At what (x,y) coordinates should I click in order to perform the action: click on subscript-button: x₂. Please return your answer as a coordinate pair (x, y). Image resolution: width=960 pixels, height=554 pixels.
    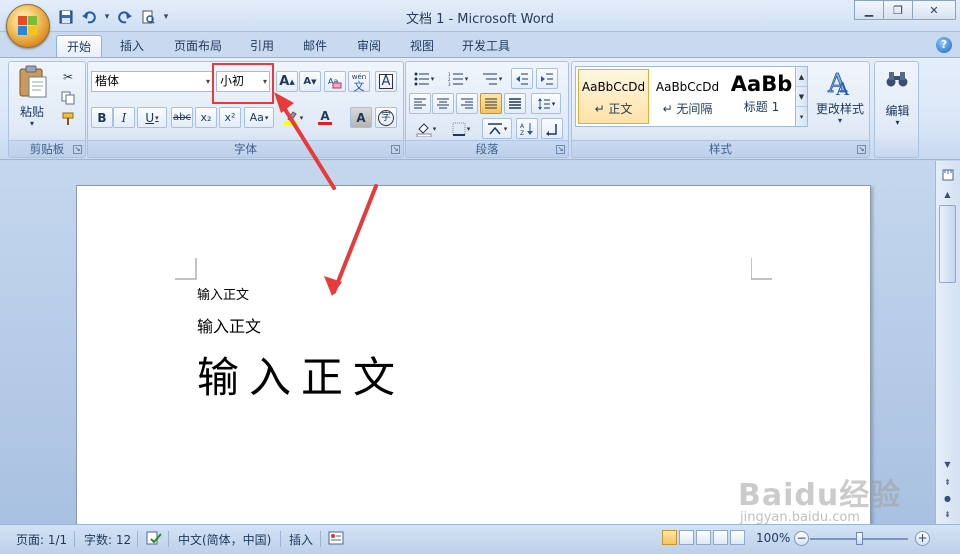
    Looking at the image, I should click on (206, 117).